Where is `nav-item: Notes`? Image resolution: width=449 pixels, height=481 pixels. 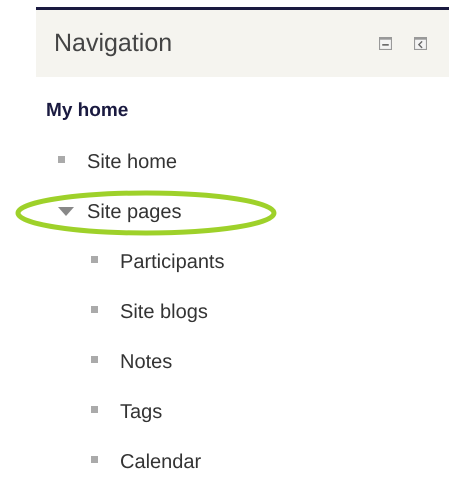
nav-item: Notes is located at coordinates (146, 362).